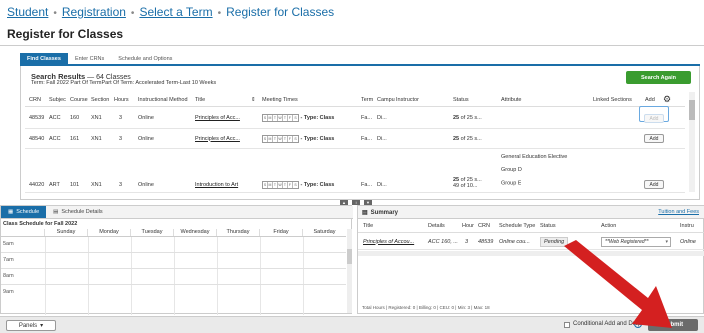 This screenshot has width=704, height=333. What do you see at coordinates (688, 241) in the screenshot?
I see `summary-instructor: Online` at bounding box center [688, 241].